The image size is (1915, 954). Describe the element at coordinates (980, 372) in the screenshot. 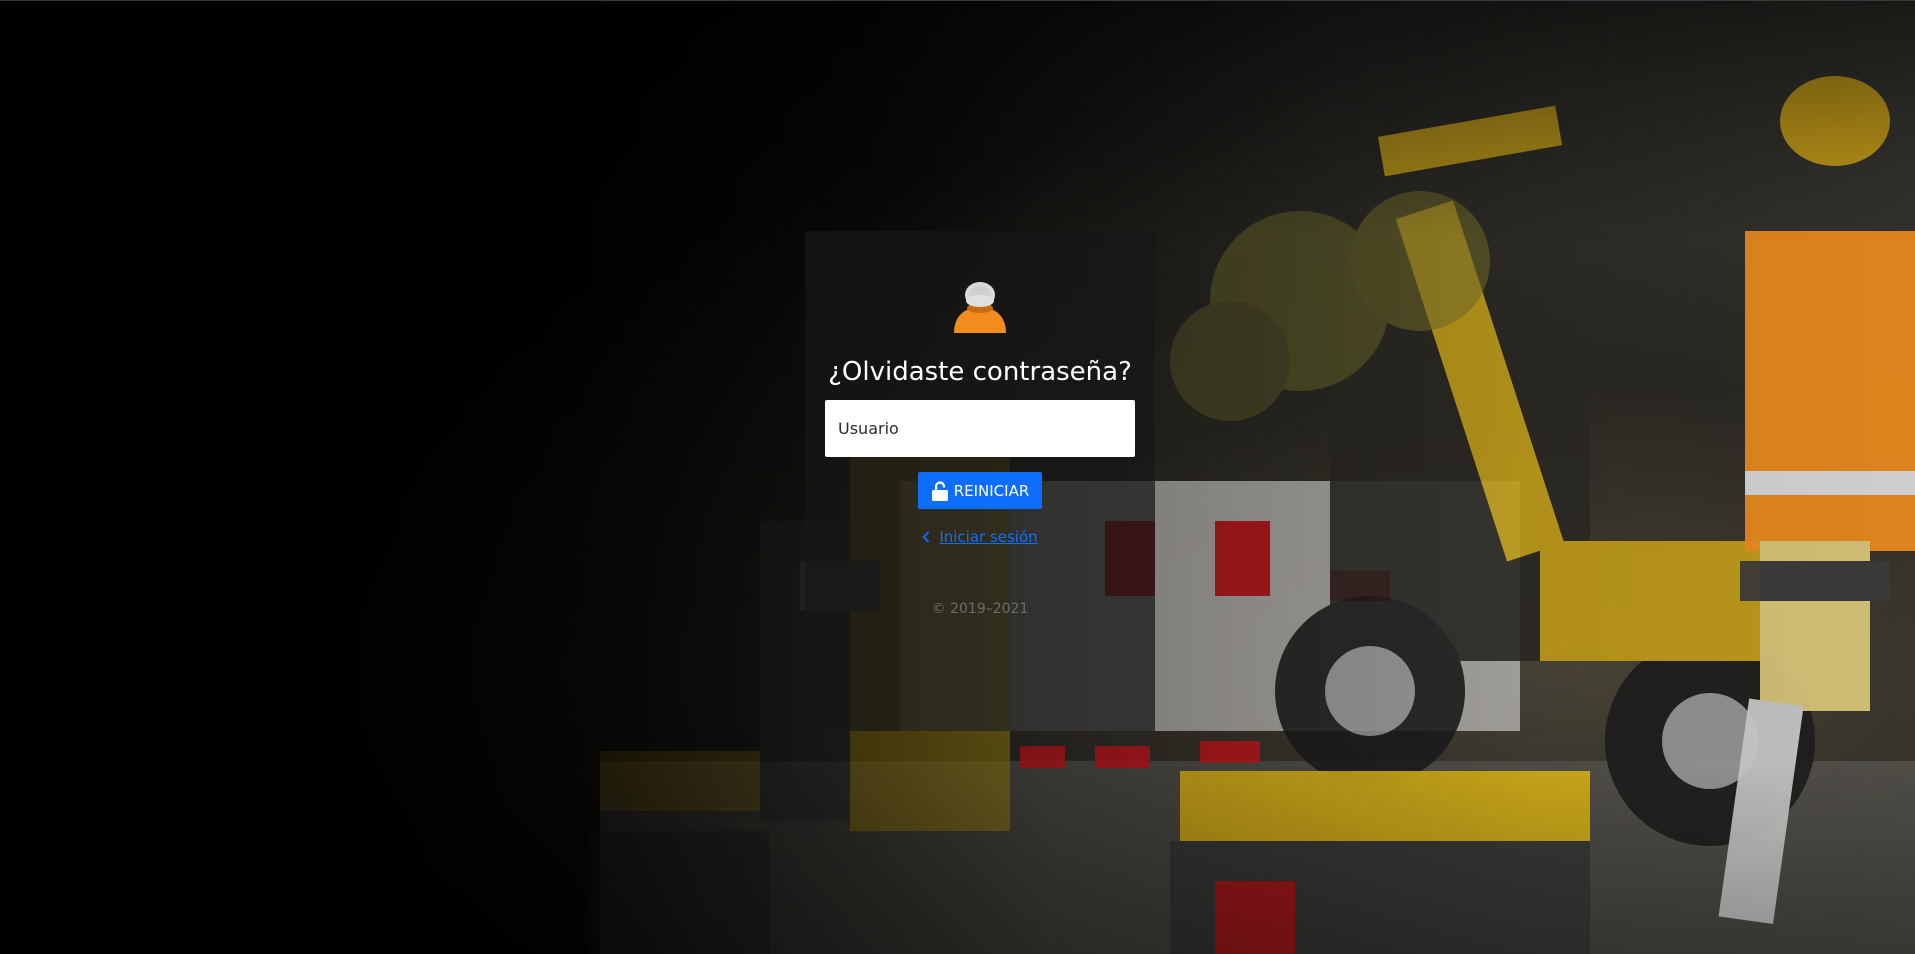

I see `page-title: ¿Olvidaste contraseña?` at that location.